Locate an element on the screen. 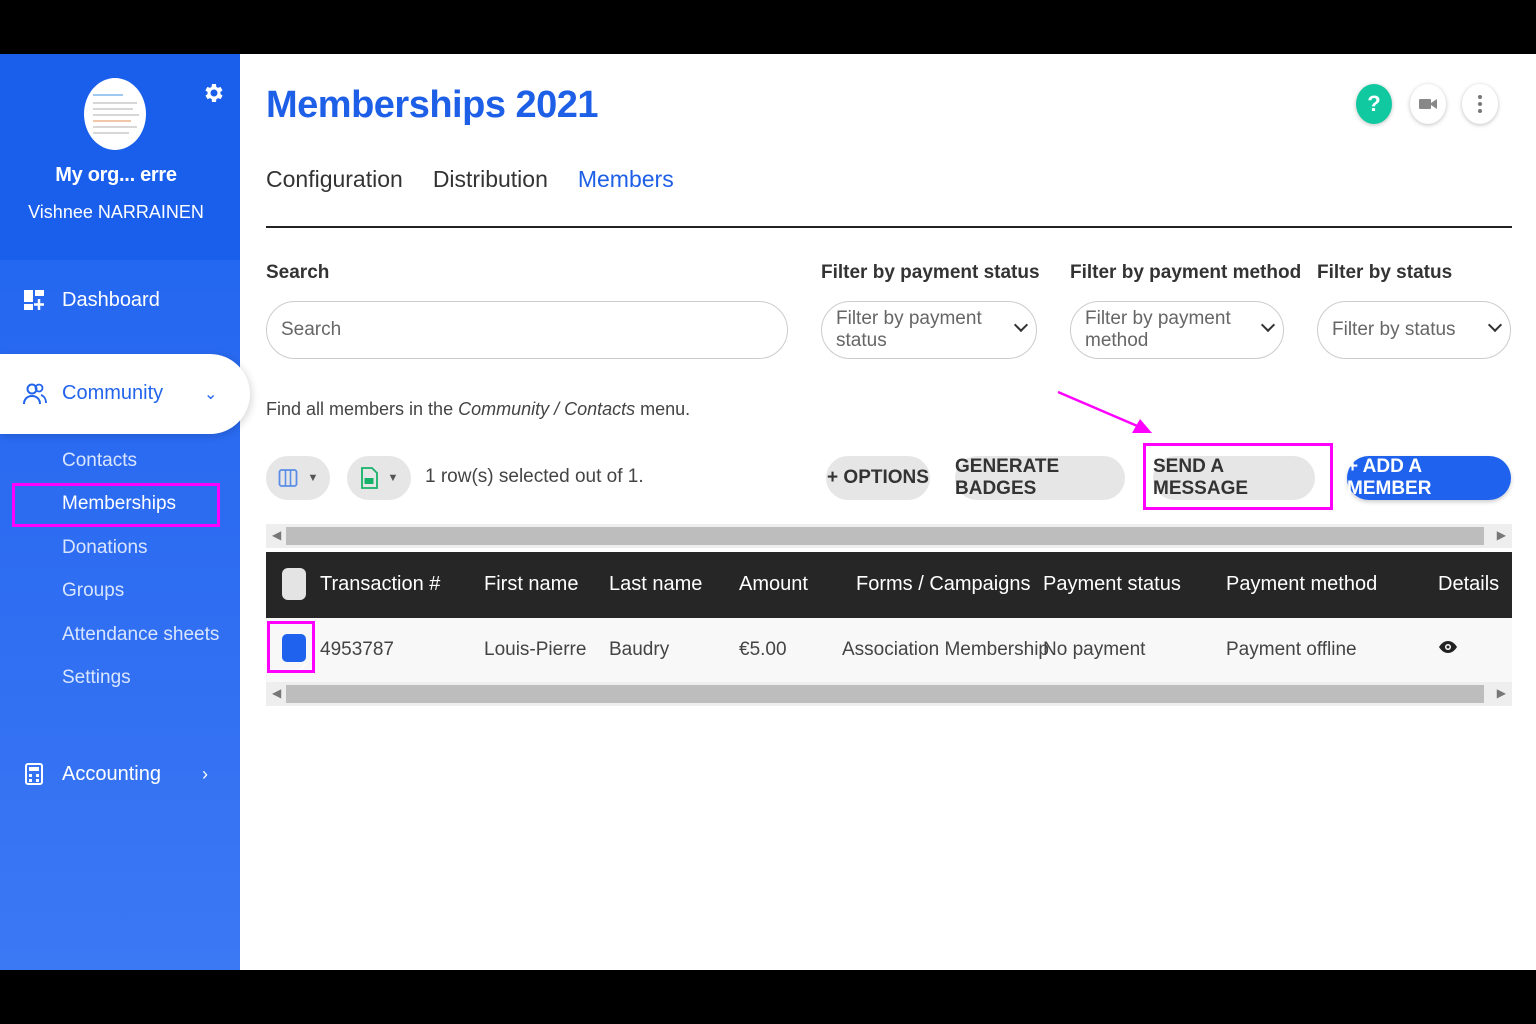  page-title: Memberships 2021 is located at coordinates (432, 105).